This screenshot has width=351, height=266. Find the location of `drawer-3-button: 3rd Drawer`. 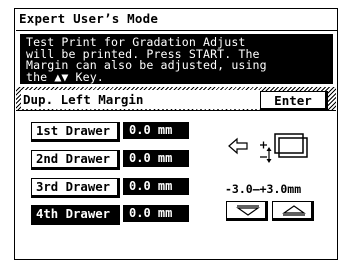

drawer-3-button: 3rd Drawer is located at coordinates (75, 188).